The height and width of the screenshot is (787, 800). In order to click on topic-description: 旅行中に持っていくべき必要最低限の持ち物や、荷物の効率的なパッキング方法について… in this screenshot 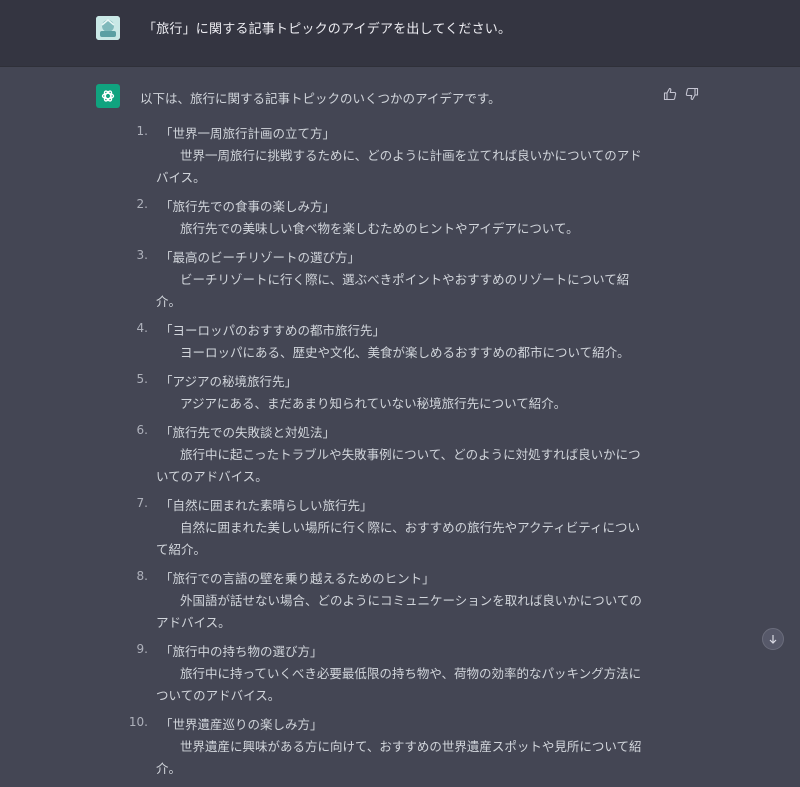, I will do `click(399, 684)`.